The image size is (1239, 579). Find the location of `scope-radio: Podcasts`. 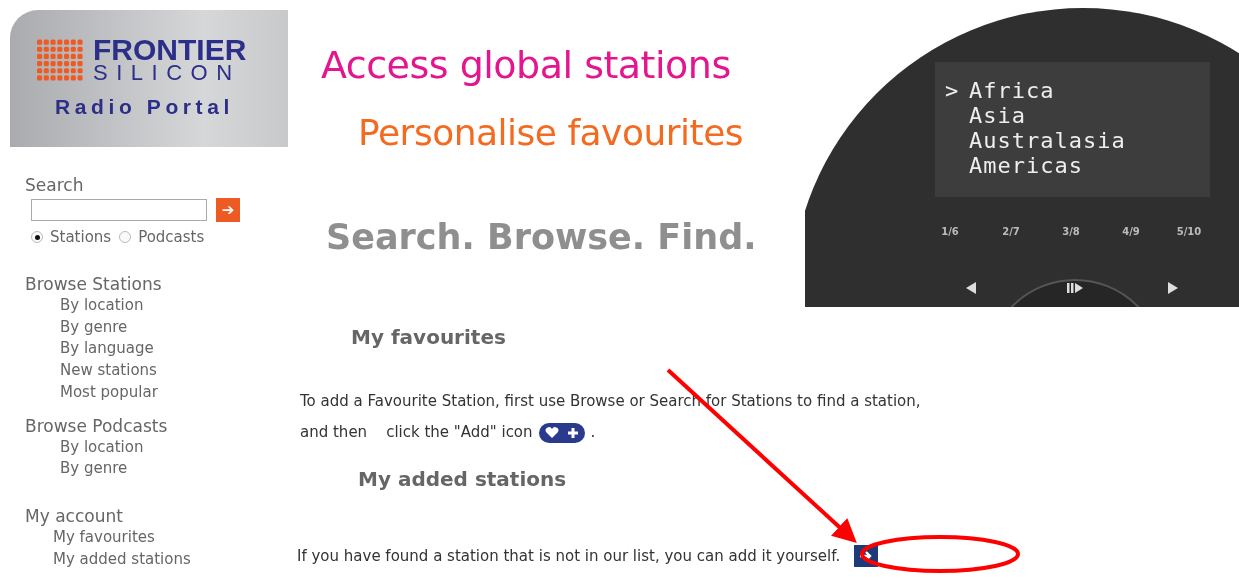

scope-radio: Podcasts is located at coordinates (162, 237).